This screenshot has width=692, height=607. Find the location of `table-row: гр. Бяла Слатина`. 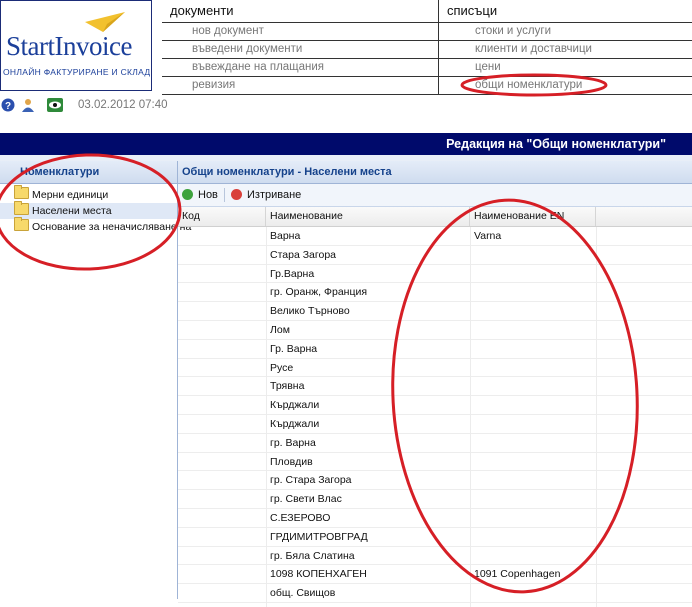

table-row: гр. Бяла Слатина is located at coordinates (435, 556).